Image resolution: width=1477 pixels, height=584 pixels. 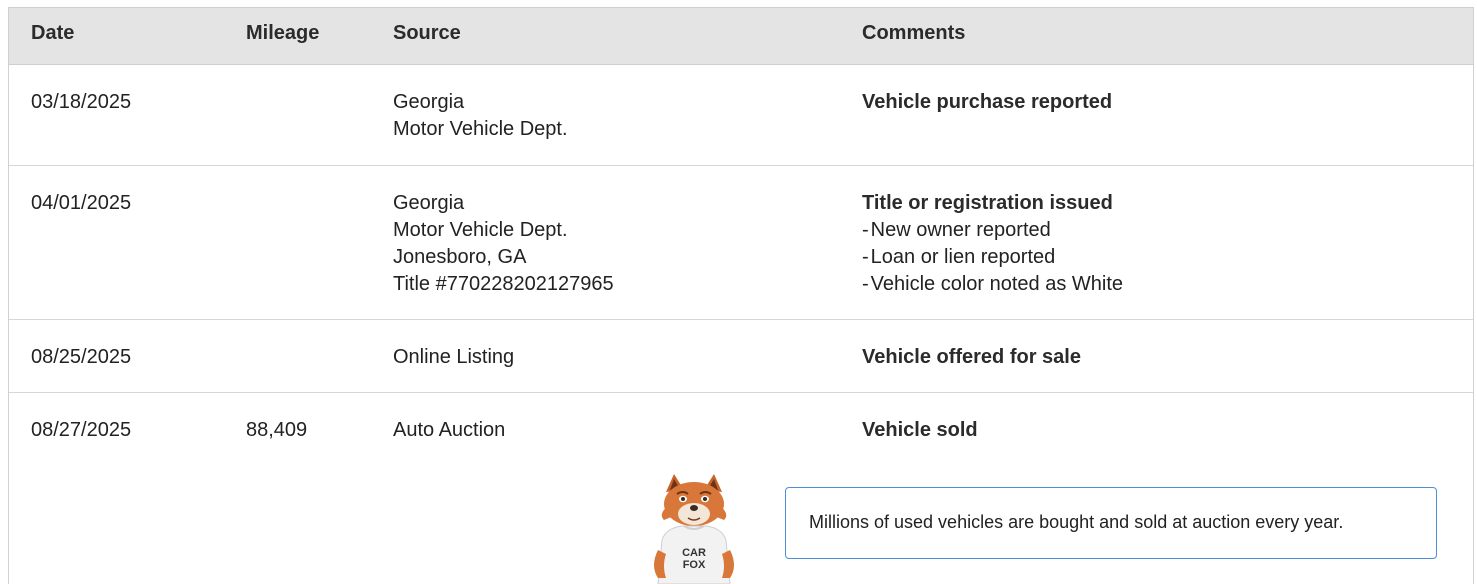 I want to click on row-mileage: 88,409, so click(x=277, y=430).